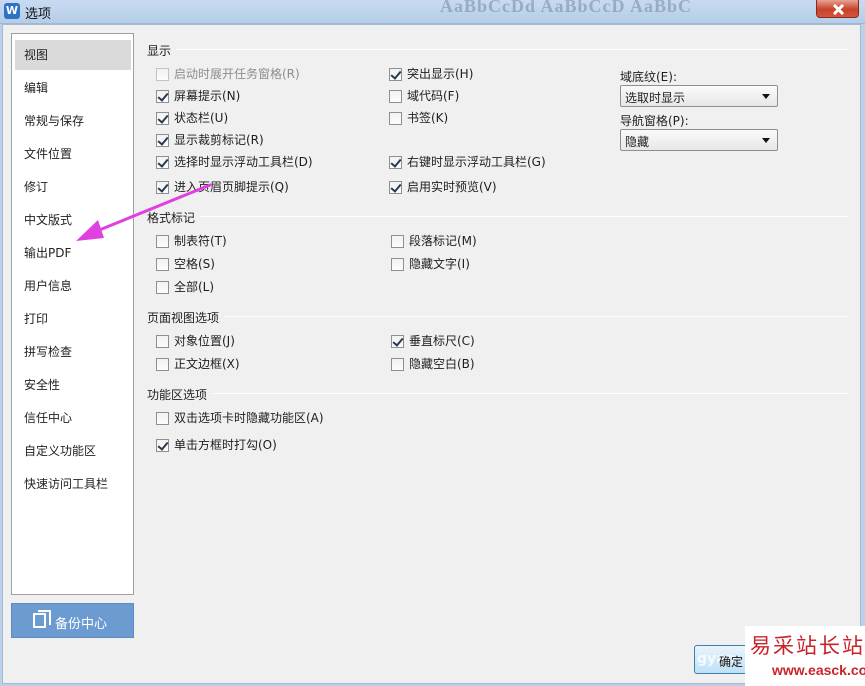 The width and height of the screenshot is (865, 686). What do you see at coordinates (219, 140) in the screenshot?
I see `checkbox-label: 显示裁剪标记(R)` at bounding box center [219, 140].